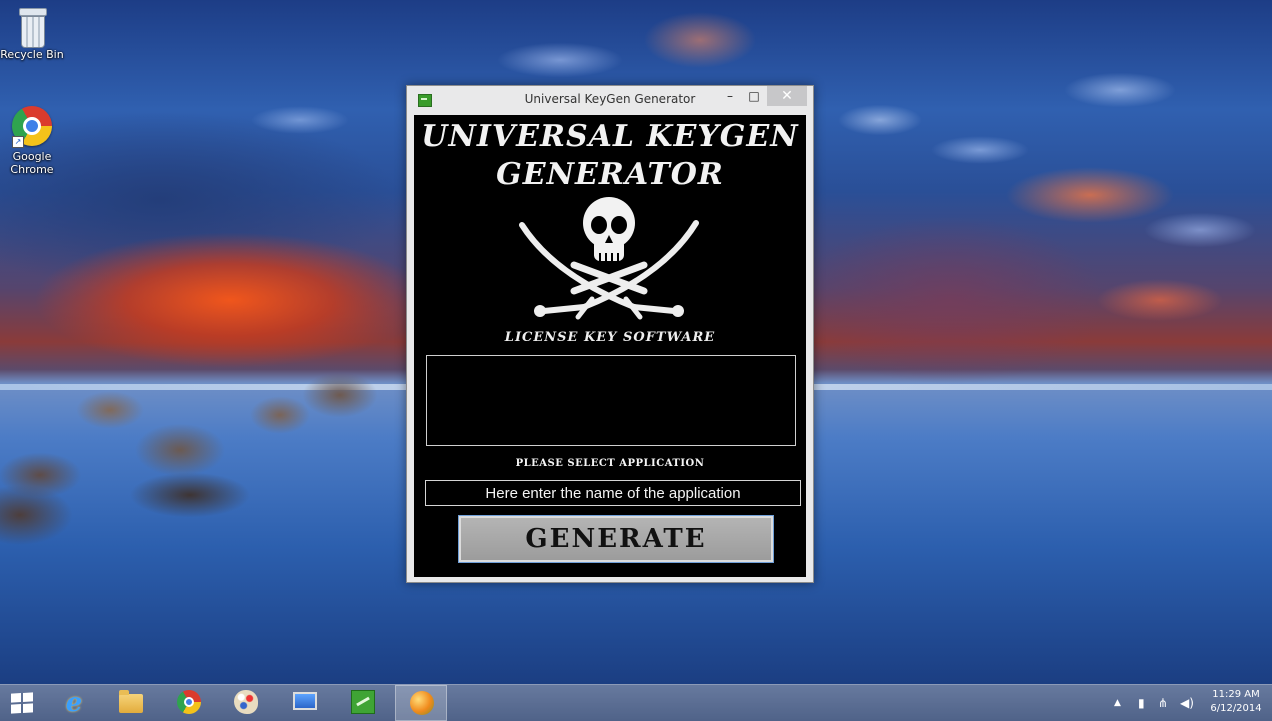  I want to click on close-button: ✕, so click(787, 96).